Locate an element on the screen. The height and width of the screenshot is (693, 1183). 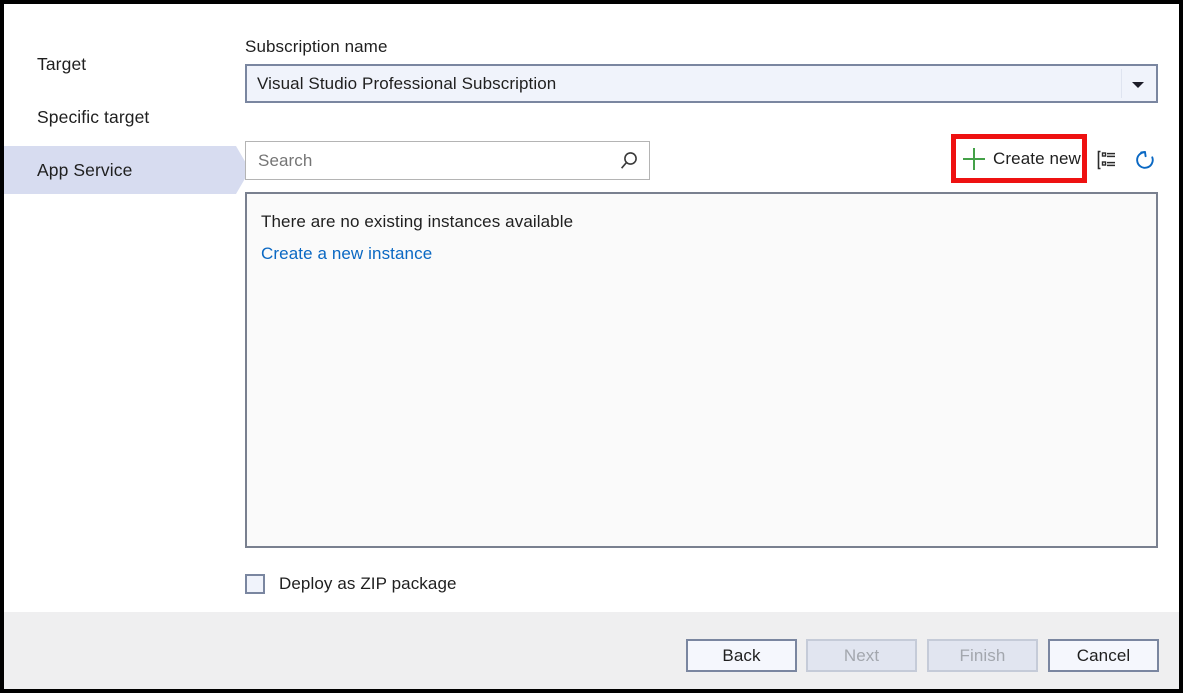
create-new-label: Create new is located at coordinates (1037, 158).